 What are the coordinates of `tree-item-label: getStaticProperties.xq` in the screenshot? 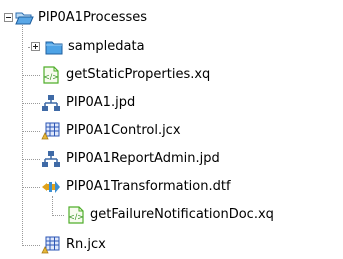 It's located at (138, 75).